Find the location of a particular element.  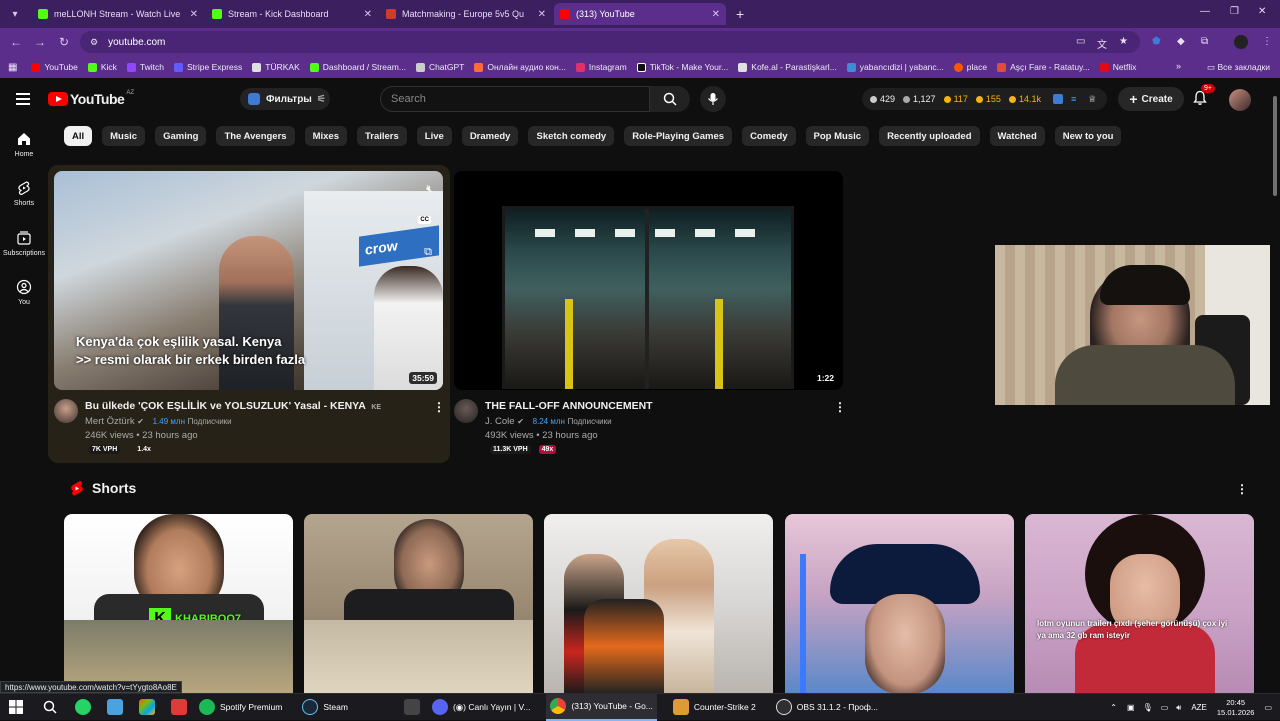

notification-center-icon: ▭ is located at coordinates (1268, 707).